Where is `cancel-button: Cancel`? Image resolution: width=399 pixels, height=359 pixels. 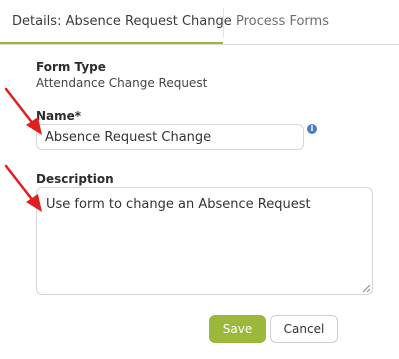 cancel-button: Cancel is located at coordinates (304, 329).